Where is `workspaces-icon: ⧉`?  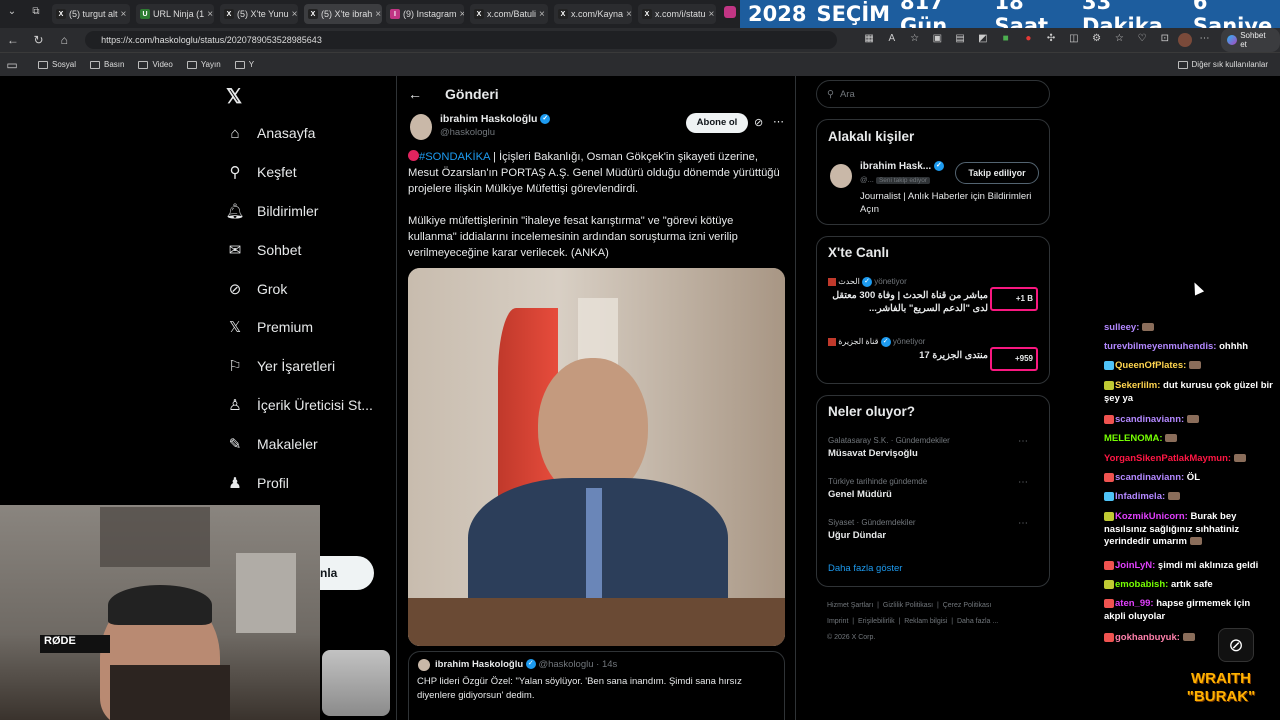
workspaces-icon: ⧉ is located at coordinates (36, 14).